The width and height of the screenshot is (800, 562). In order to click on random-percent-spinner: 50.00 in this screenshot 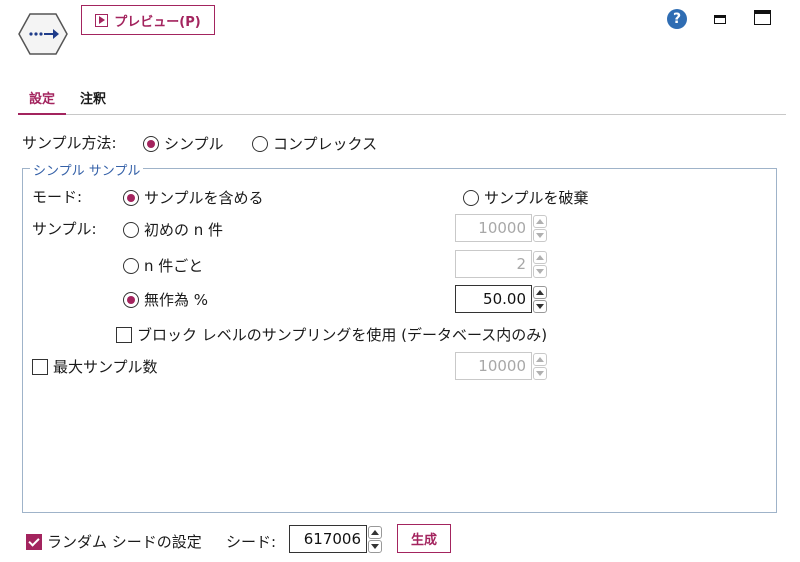, I will do `click(501, 299)`.